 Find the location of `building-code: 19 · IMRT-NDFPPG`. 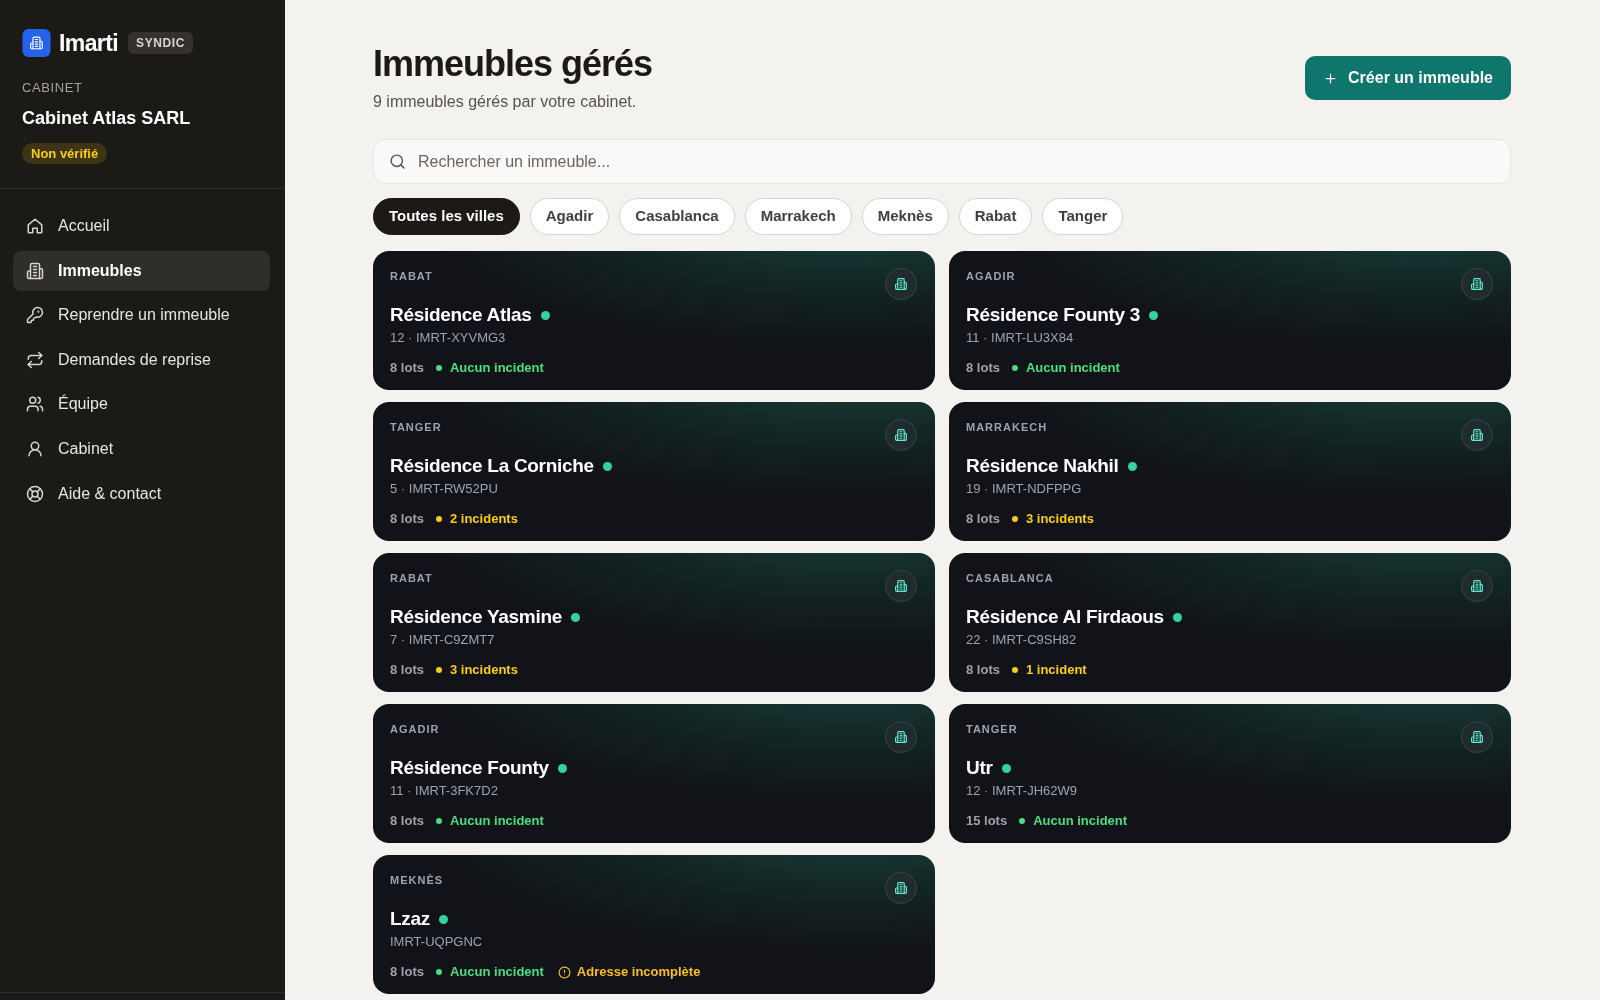

building-code: 19 · IMRT-NDFPPG is located at coordinates (1024, 489).